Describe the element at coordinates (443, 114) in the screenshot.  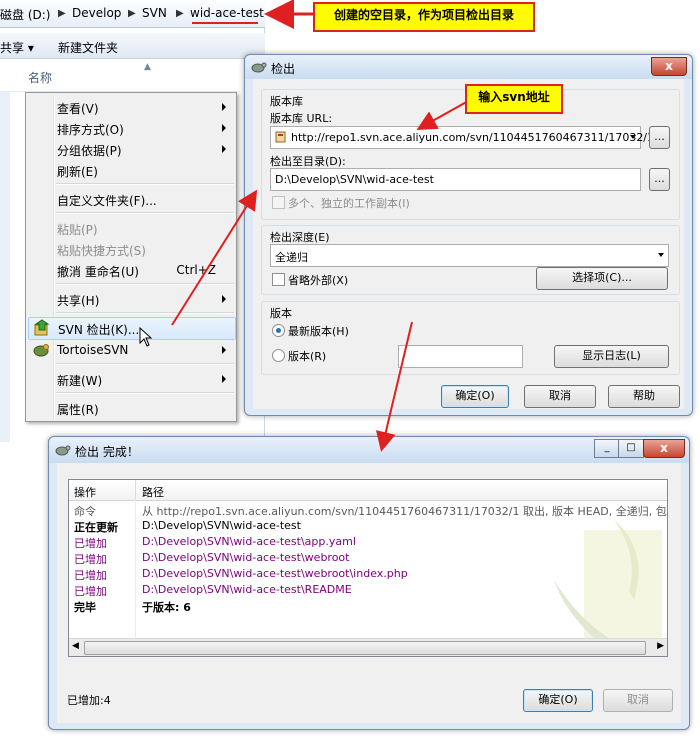
I see `arrow-to-url` at that location.